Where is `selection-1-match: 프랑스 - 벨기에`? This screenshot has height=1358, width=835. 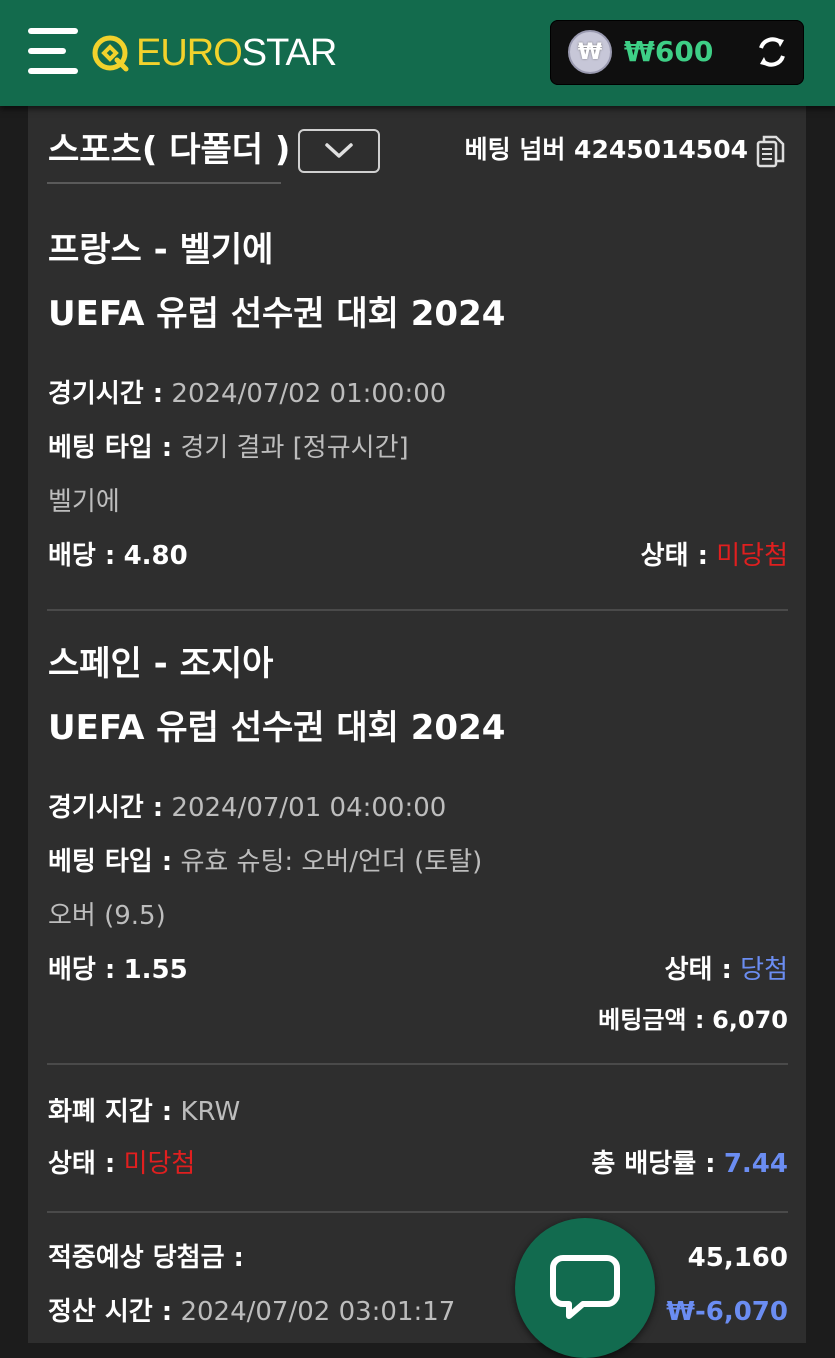
selection-1-match: 프랑스 - 벨기에 is located at coordinates (161, 250).